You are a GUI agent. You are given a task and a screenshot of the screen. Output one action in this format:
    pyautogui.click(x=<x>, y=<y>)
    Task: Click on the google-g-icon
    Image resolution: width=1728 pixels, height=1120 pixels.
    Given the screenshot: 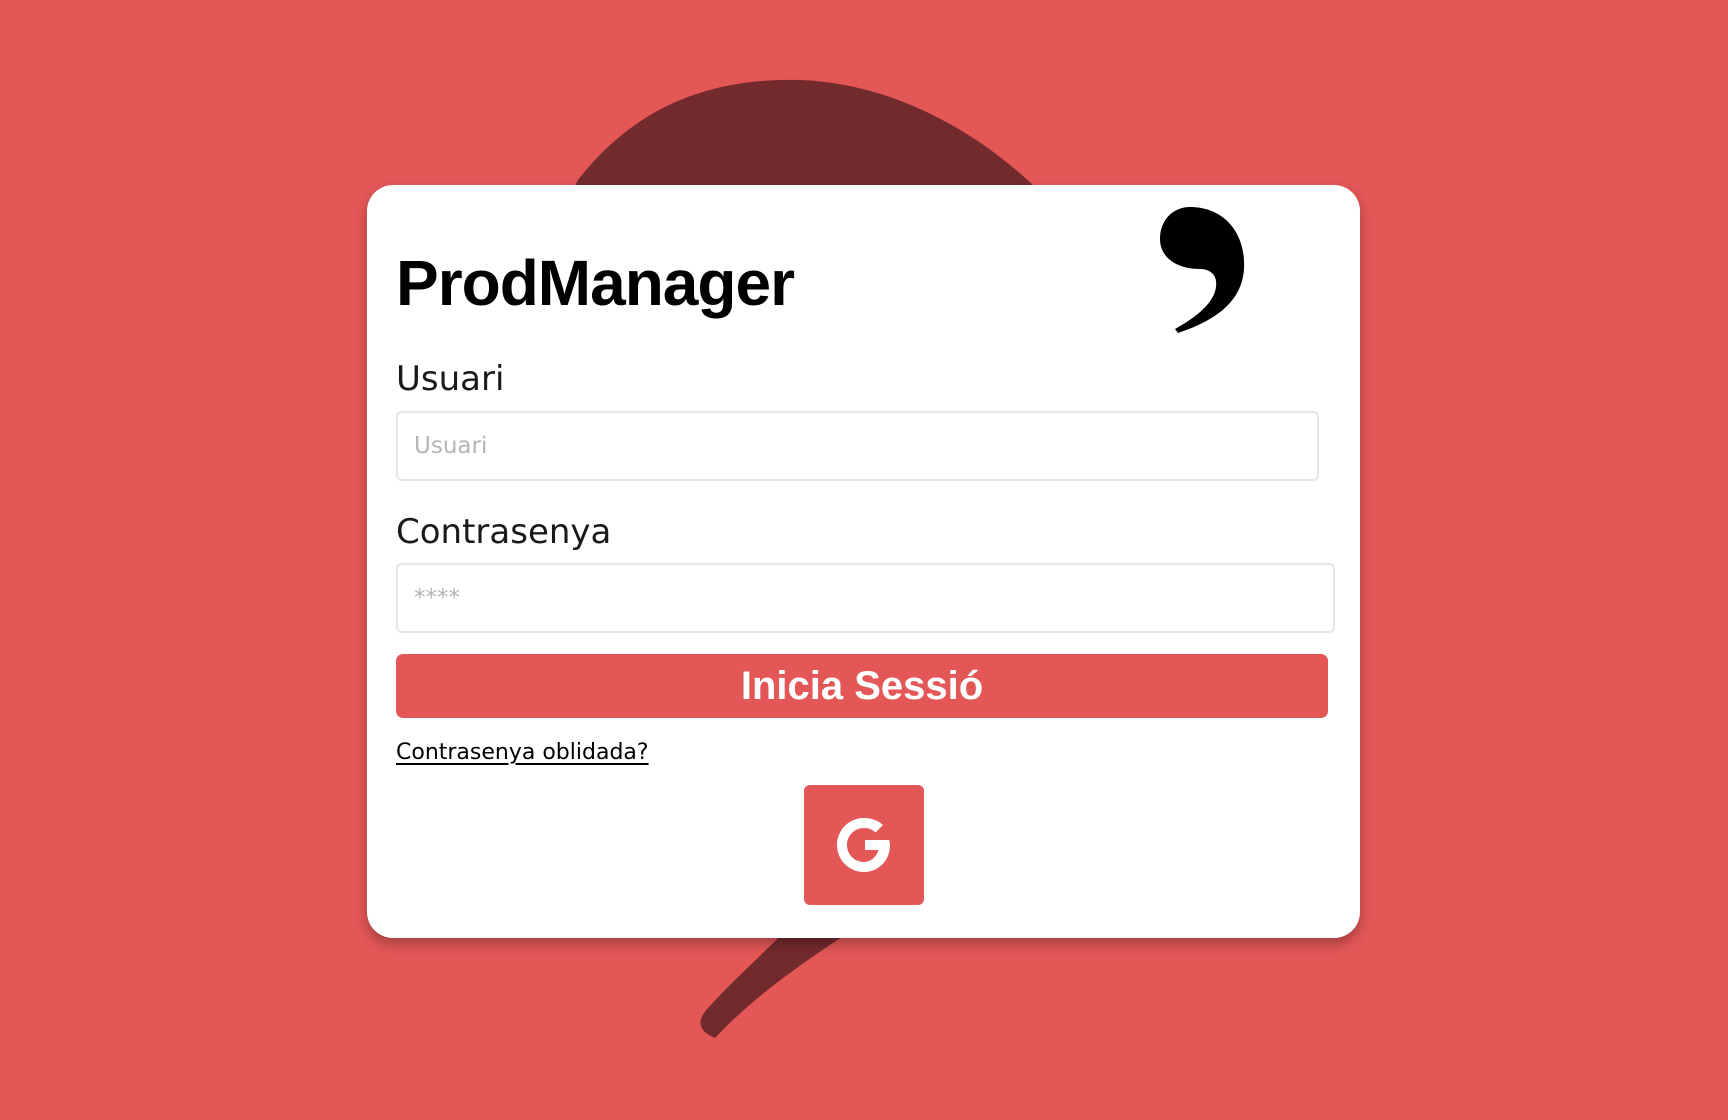 What is the action you would take?
    pyautogui.click(x=863, y=845)
    